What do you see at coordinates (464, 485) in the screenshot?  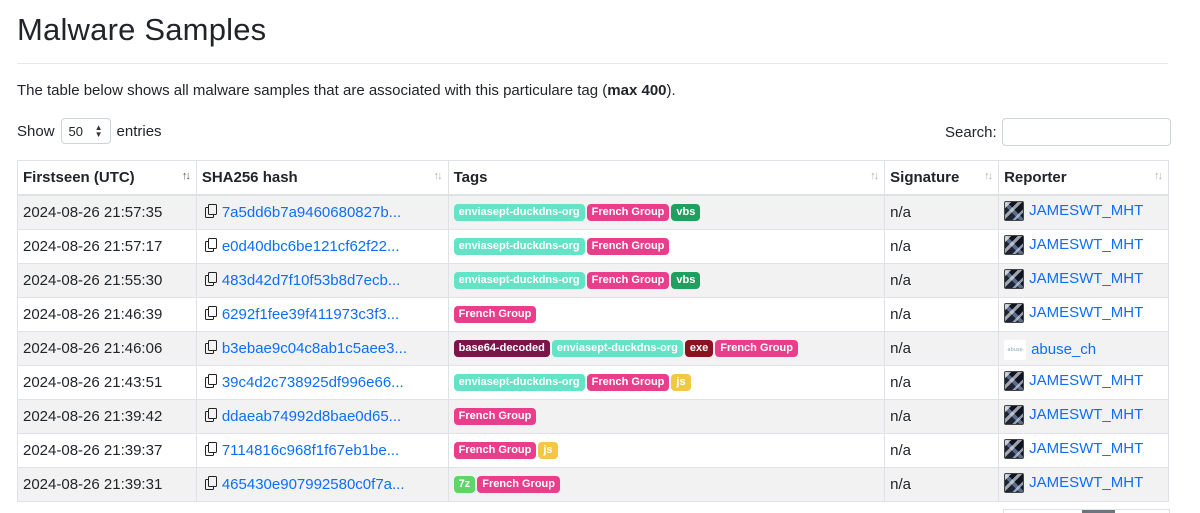 I see `tag-badge: 7z` at bounding box center [464, 485].